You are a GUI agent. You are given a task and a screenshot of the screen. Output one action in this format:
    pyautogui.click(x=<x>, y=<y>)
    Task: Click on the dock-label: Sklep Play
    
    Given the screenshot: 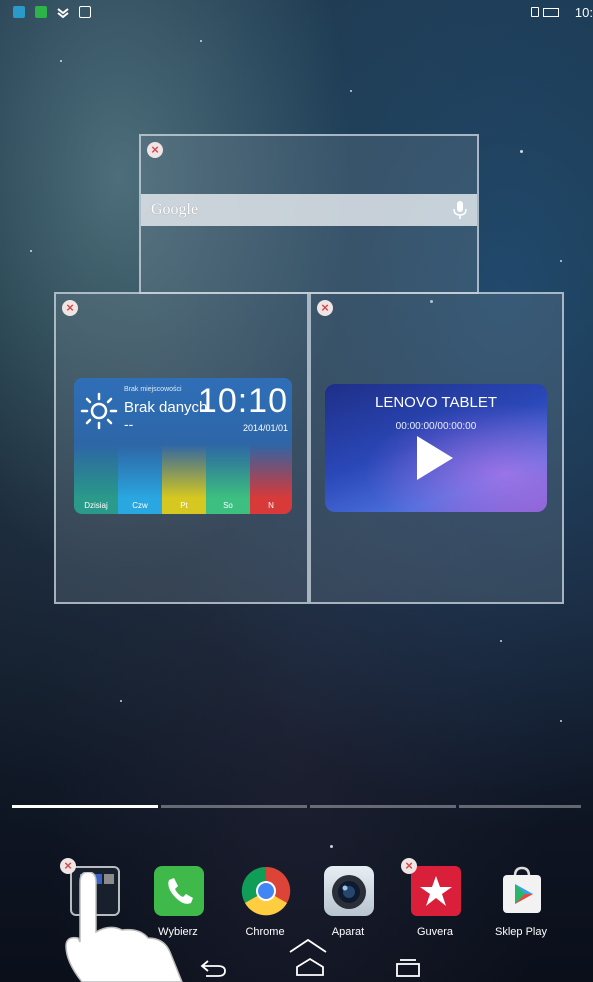 What is the action you would take?
    pyautogui.click(x=521, y=932)
    